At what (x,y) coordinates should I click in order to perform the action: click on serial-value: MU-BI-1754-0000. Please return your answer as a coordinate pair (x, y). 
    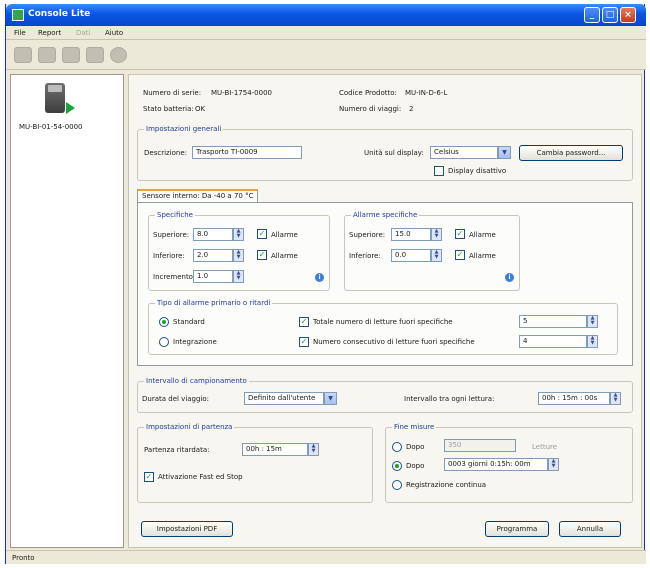
    Looking at the image, I should click on (241, 93).